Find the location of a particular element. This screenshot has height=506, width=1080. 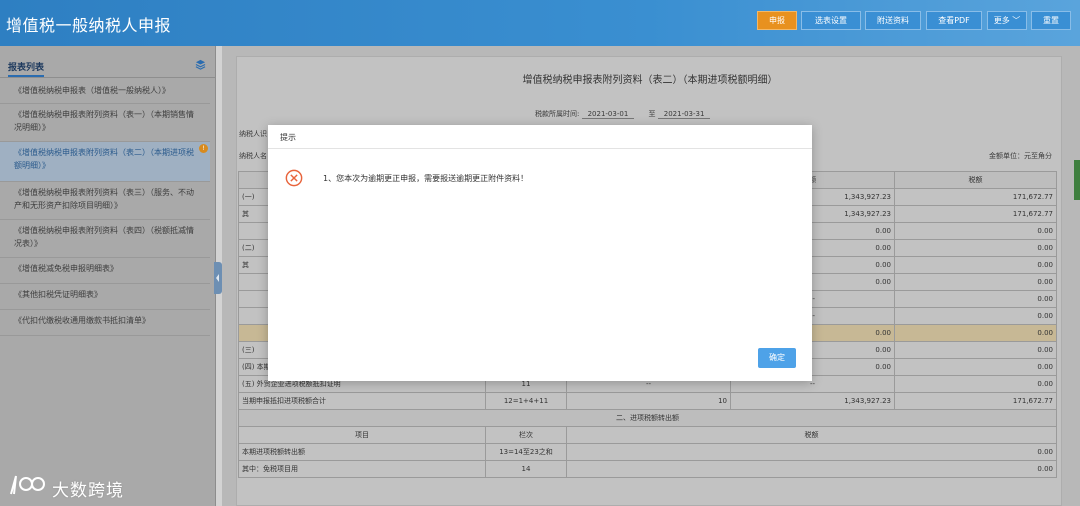

dialog-title: 提示 is located at coordinates (540, 137).